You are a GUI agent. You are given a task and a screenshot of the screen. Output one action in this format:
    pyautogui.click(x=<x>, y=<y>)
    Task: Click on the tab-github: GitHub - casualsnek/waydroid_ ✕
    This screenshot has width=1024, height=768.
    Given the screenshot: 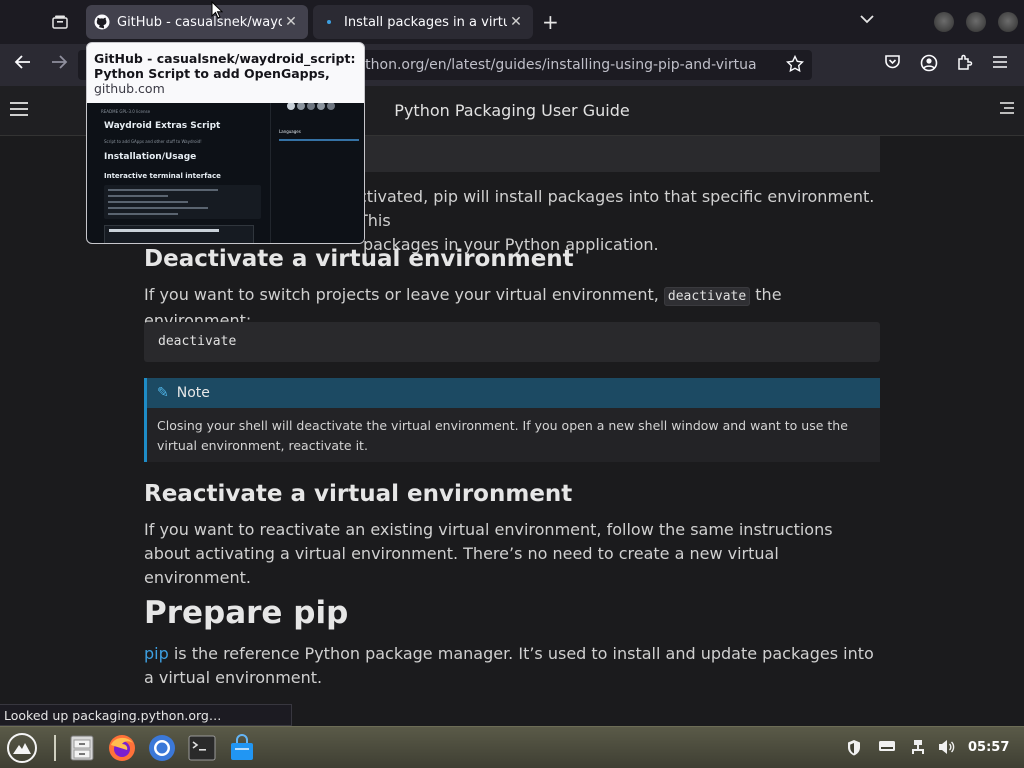 What is the action you would take?
    pyautogui.click(x=197, y=22)
    